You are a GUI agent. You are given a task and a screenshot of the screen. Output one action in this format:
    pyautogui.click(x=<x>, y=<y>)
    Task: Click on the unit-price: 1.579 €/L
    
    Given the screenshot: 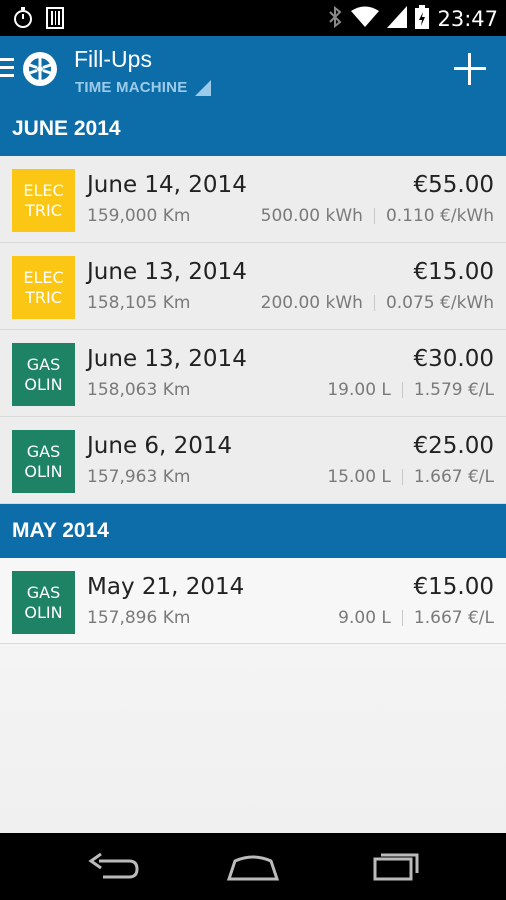 What is the action you would take?
    pyautogui.click(x=453, y=390)
    